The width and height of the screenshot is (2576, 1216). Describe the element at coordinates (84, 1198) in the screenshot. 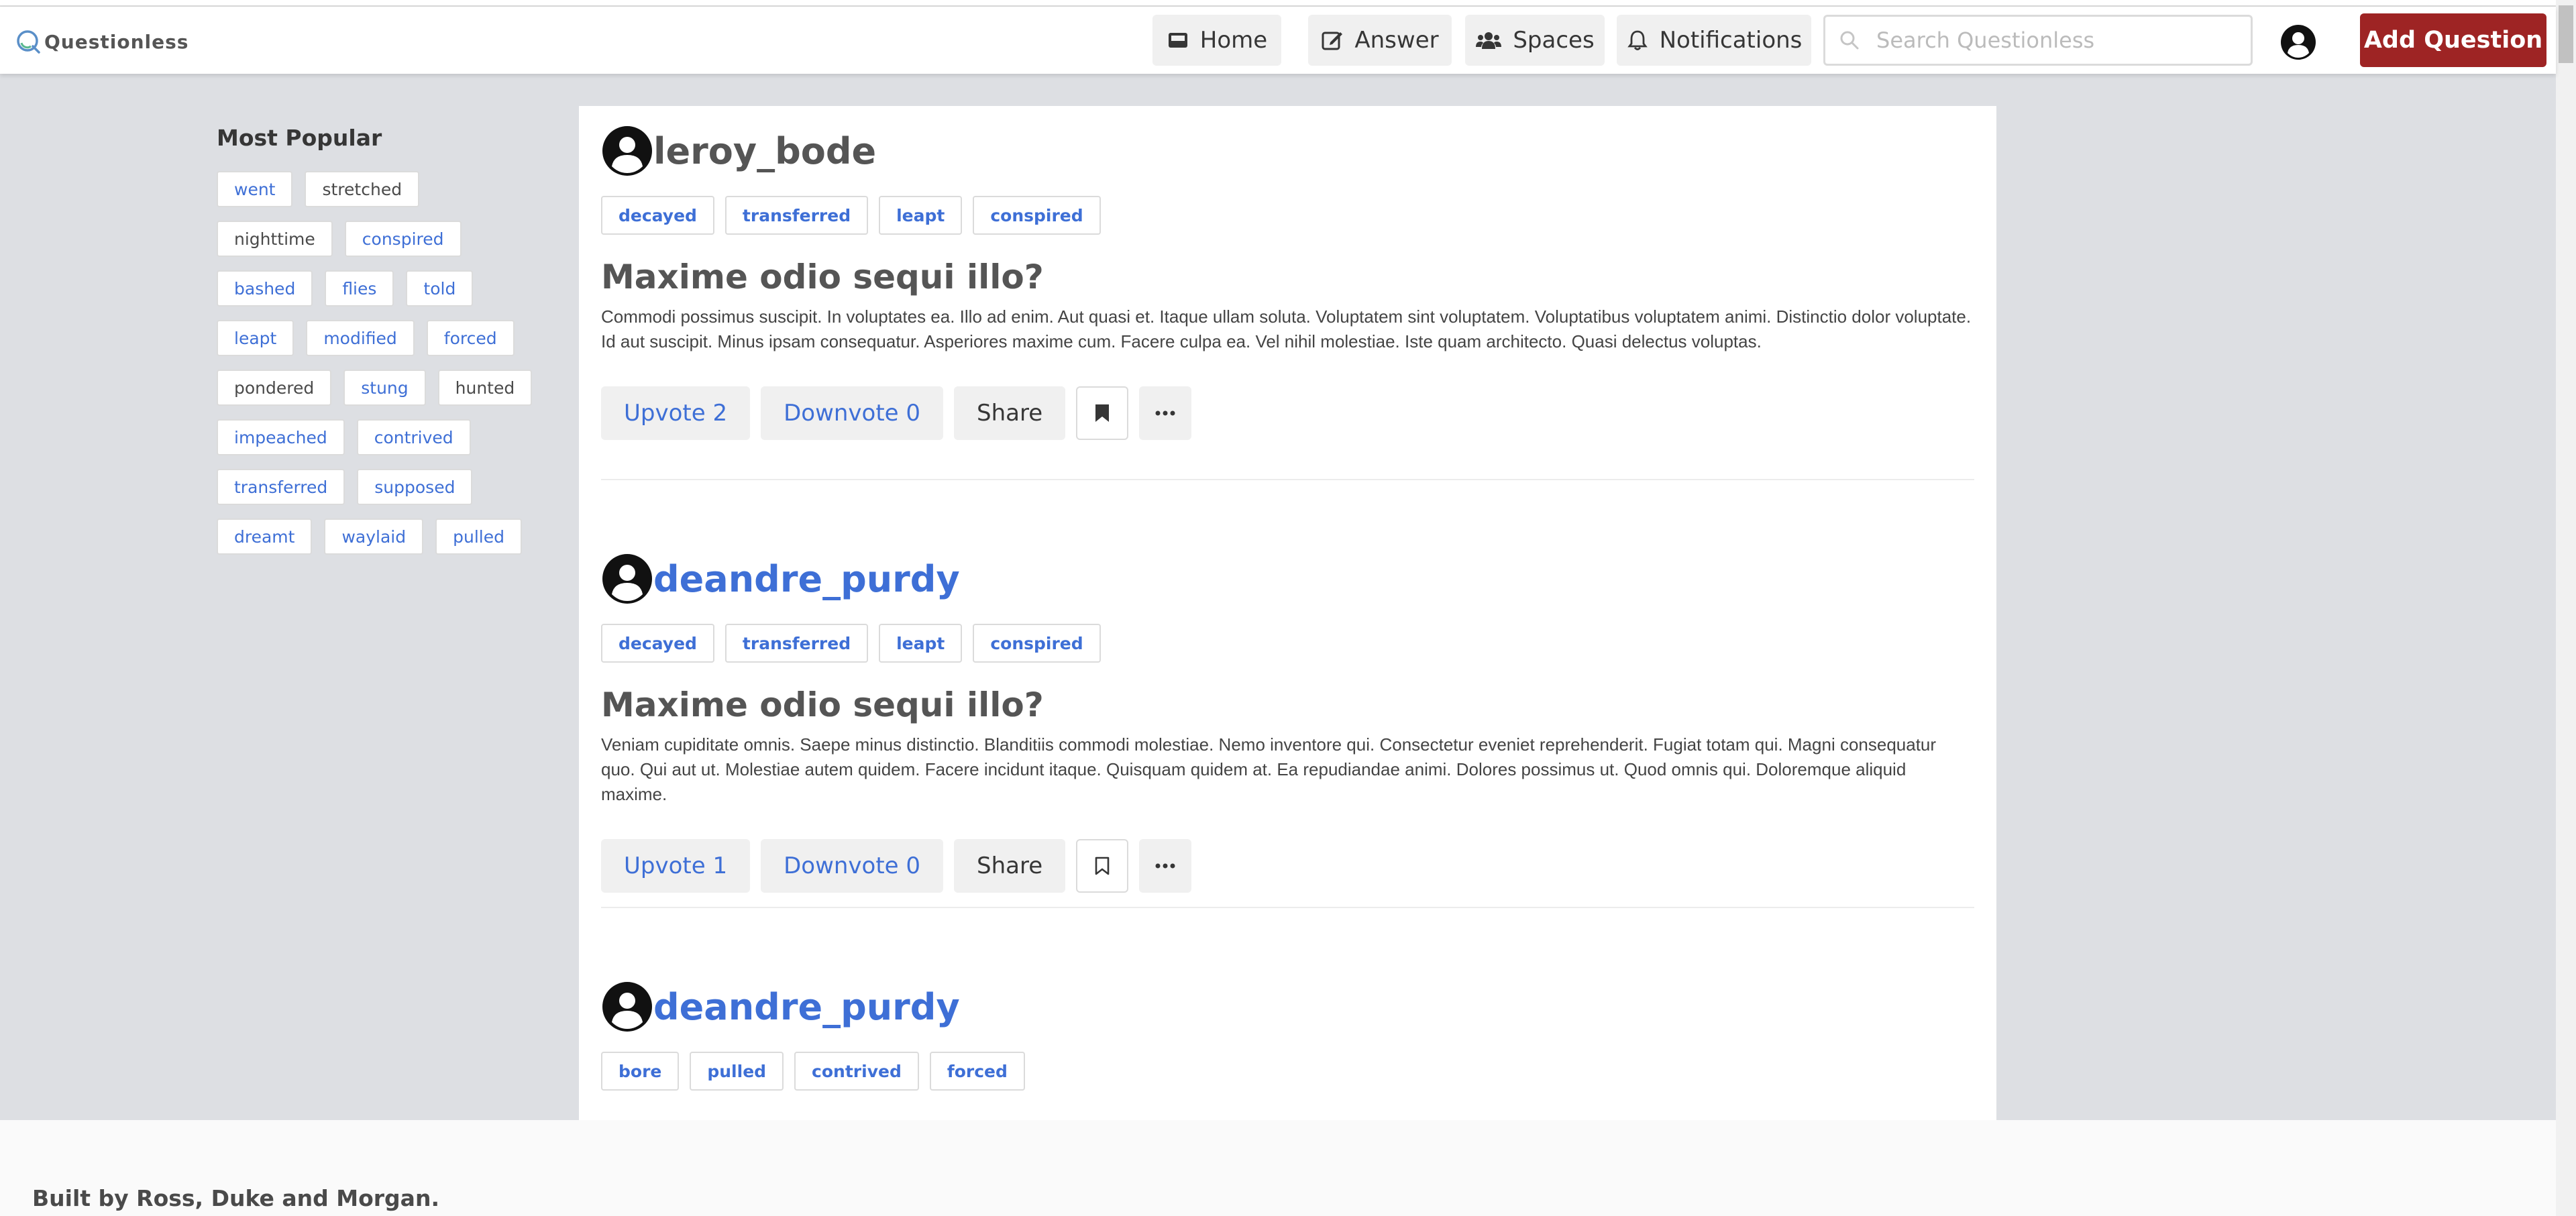

I see `footer-prefix: Built by` at that location.